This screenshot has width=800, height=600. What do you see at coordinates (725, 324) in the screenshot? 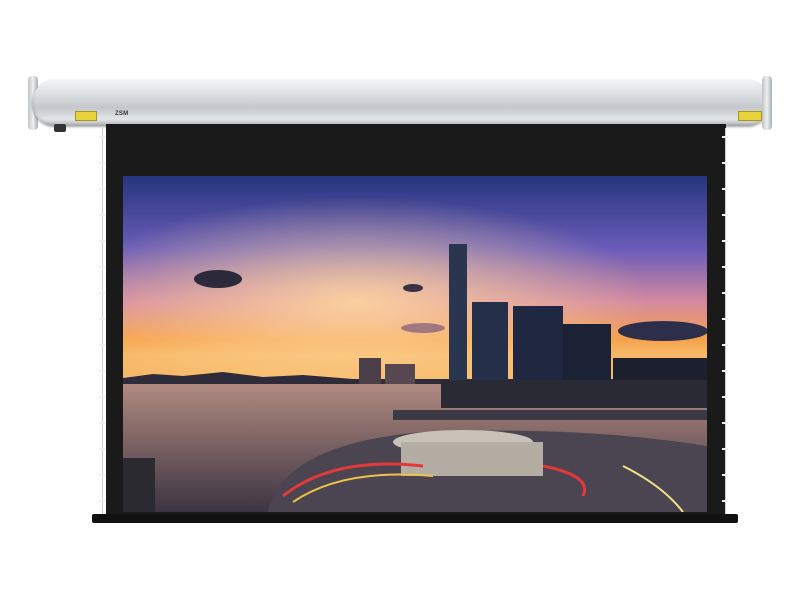
I see `tension-tabs-right` at bounding box center [725, 324].